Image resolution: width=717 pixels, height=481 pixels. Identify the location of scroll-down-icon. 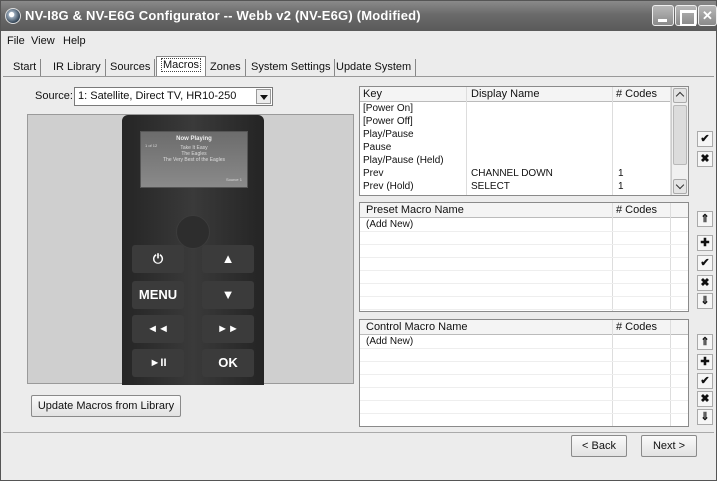
(680, 186).